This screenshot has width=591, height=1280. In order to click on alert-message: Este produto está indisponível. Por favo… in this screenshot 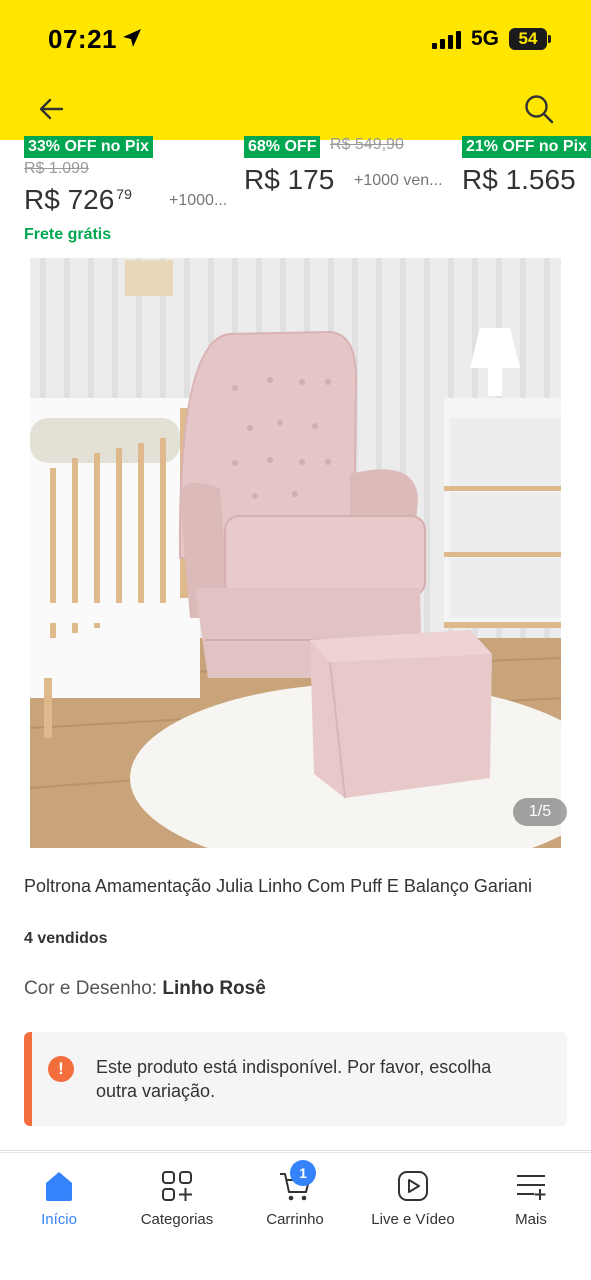, I will do `click(294, 1079)`.